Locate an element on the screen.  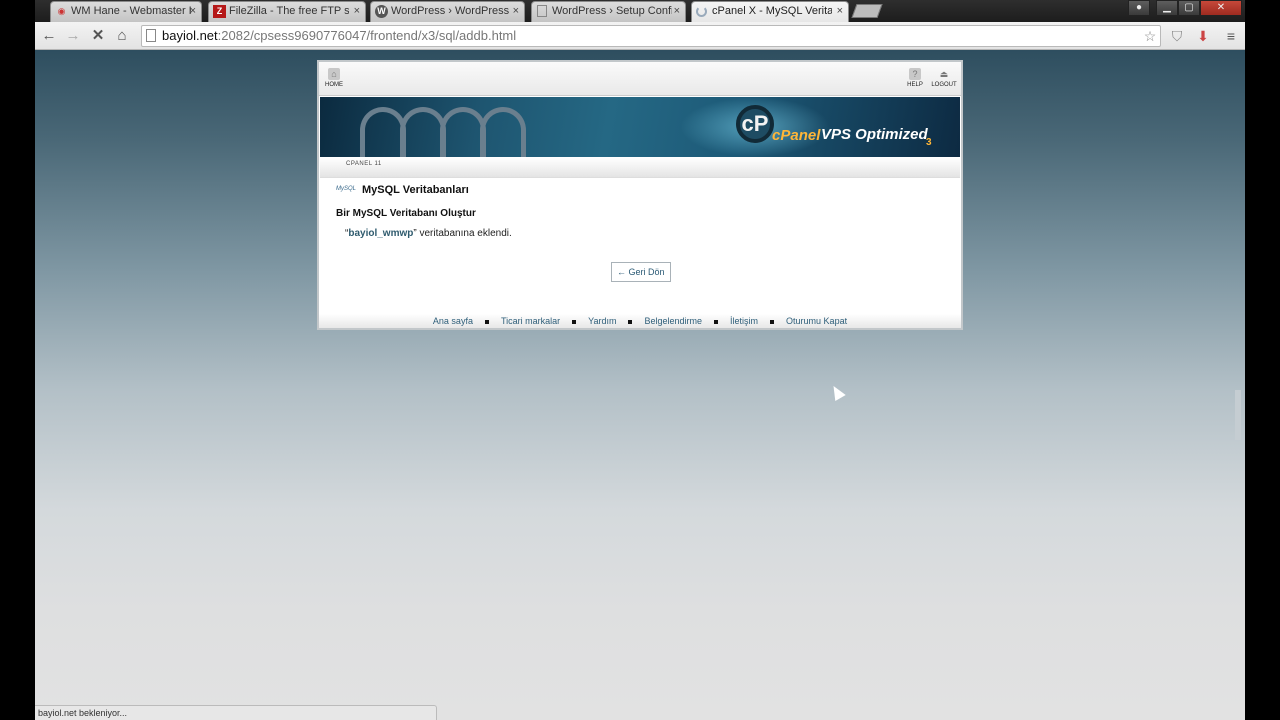
database-name: bayiol_wmwp is located at coordinates (381, 233).